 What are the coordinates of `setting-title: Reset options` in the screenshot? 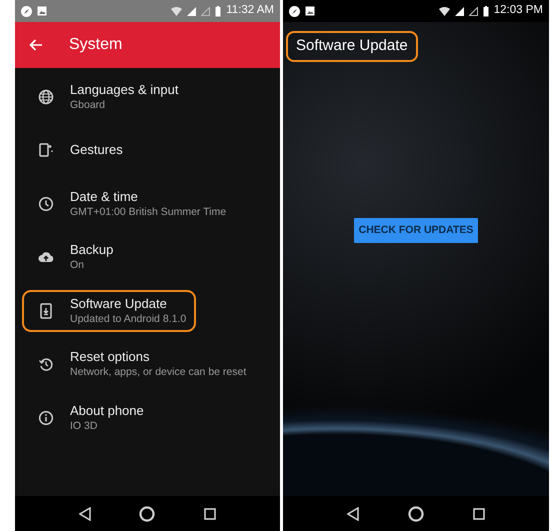 It's located at (158, 357).